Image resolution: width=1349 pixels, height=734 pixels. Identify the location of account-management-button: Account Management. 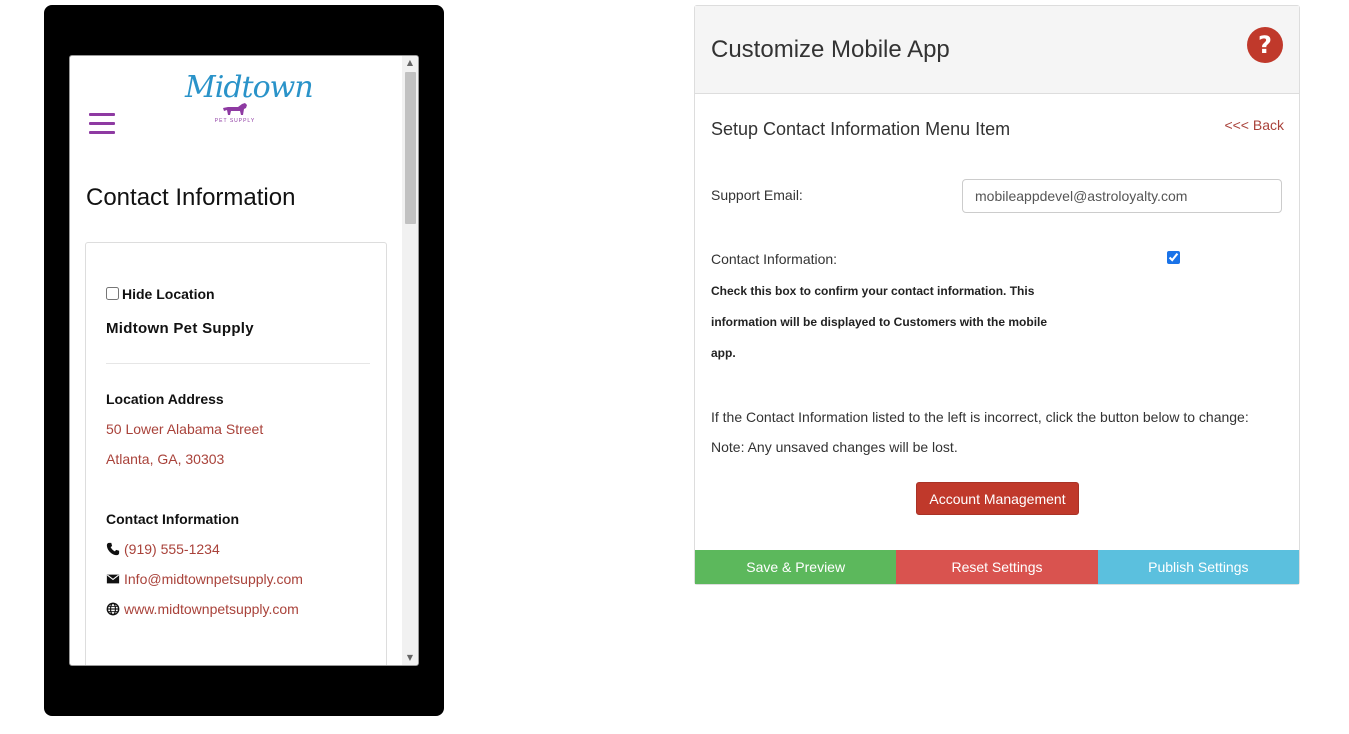
(997, 498).